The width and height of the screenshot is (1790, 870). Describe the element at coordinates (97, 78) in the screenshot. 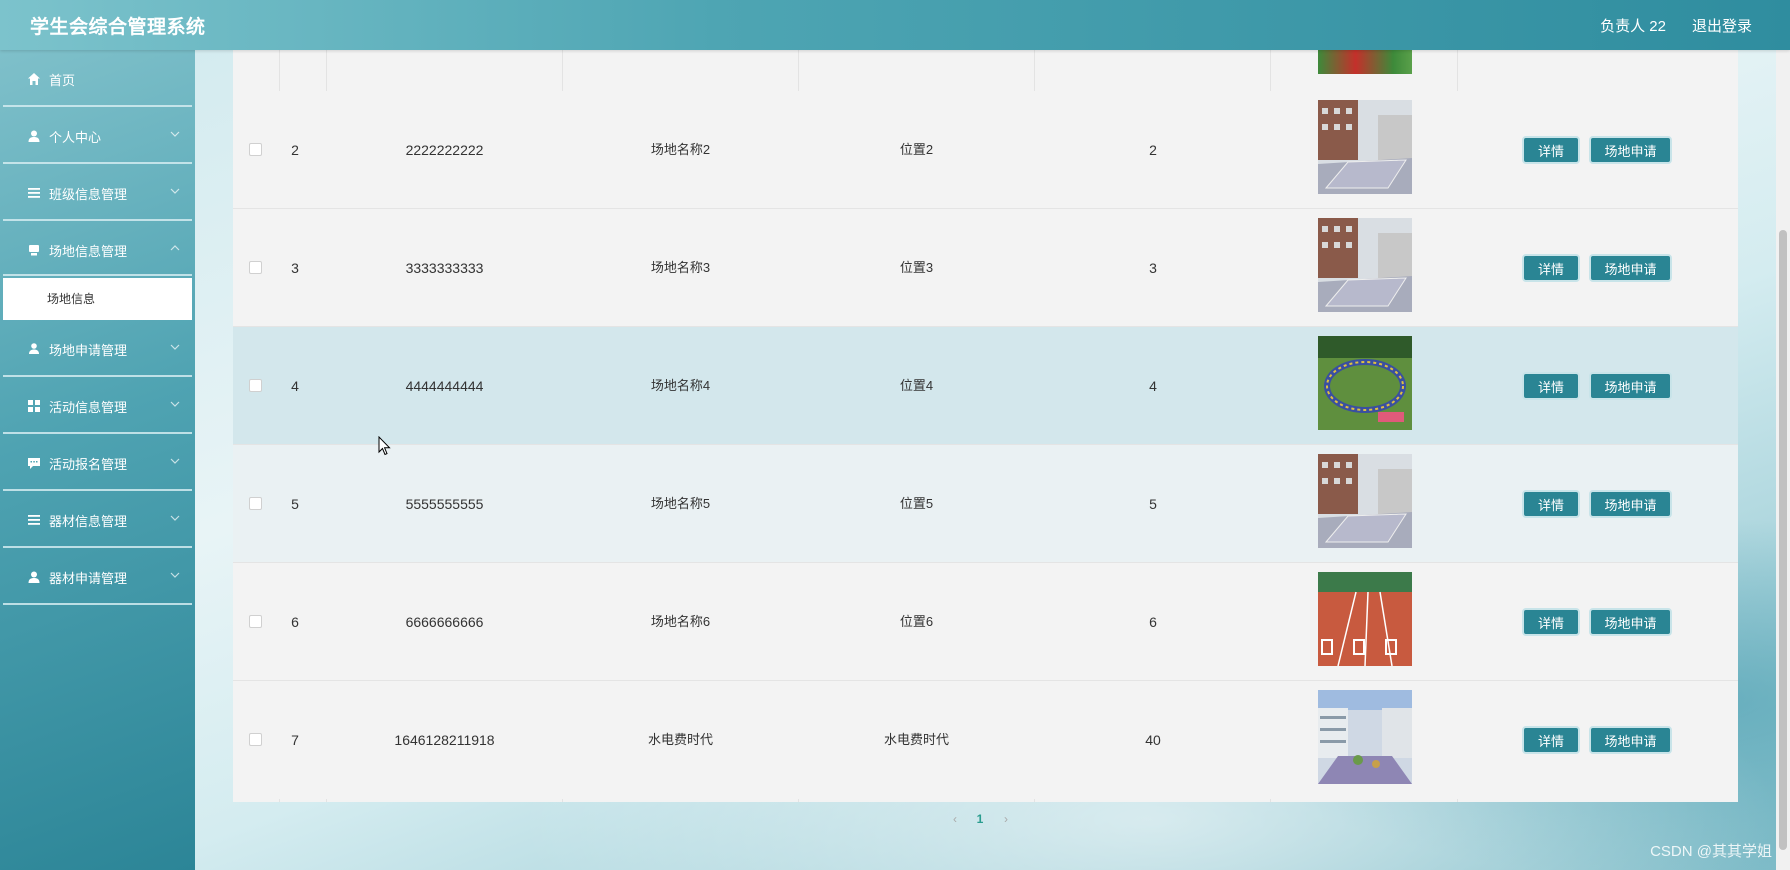

I see `sidebar-item-home: 首页` at that location.